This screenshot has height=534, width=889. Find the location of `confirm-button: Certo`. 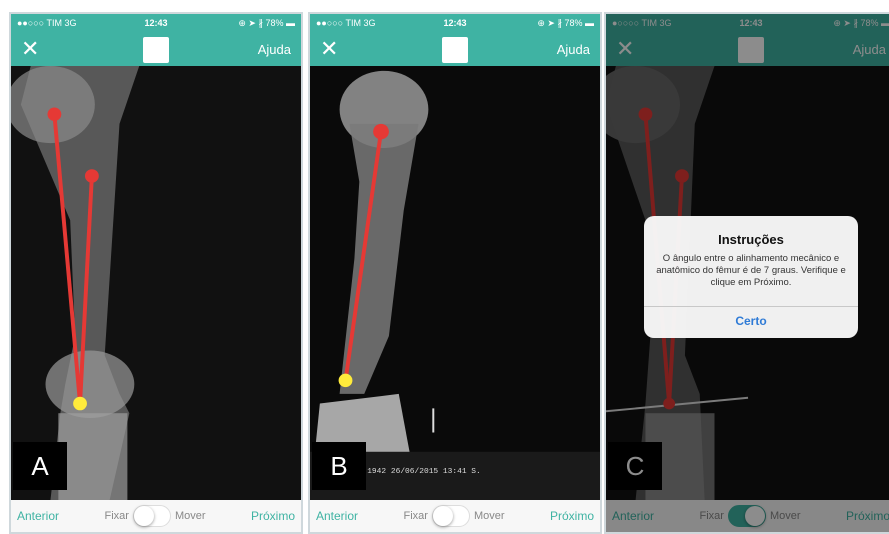

confirm-button: Certo is located at coordinates (751, 321).